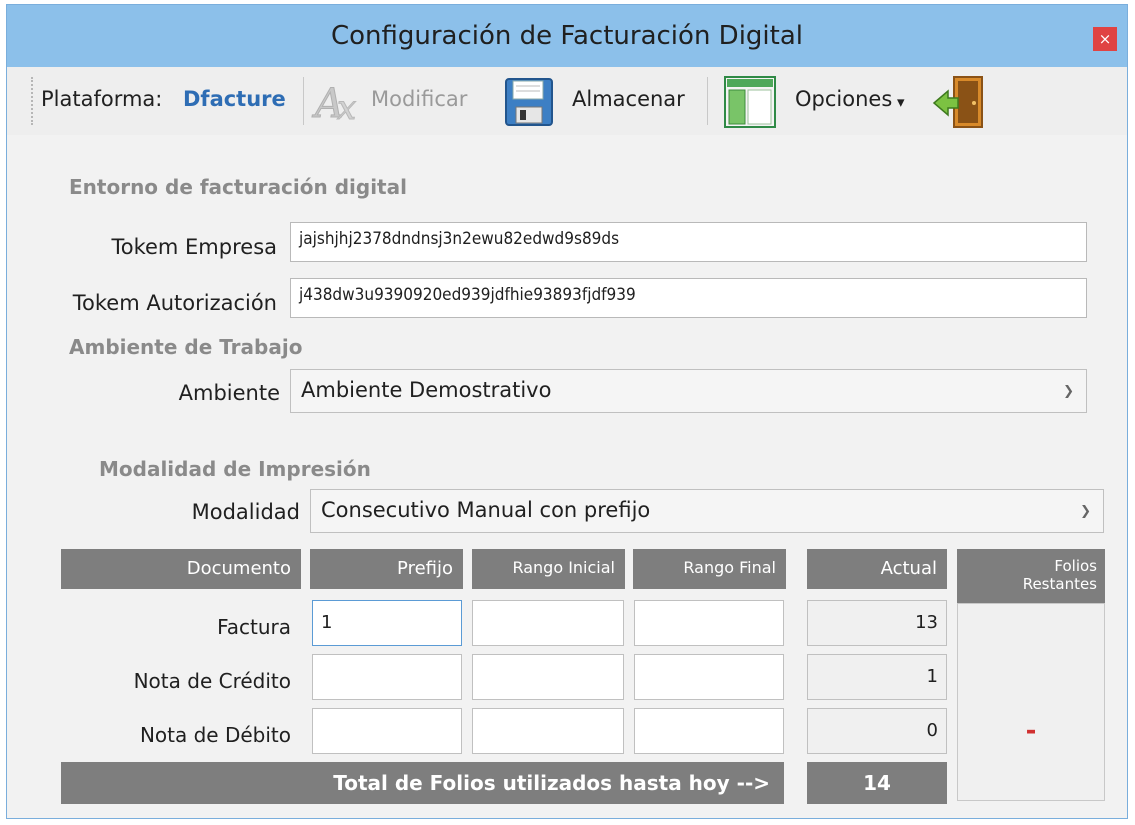  What do you see at coordinates (877, 731) in the screenshot?
I see `debit-note-current-value: 0` at bounding box center [877, 731].